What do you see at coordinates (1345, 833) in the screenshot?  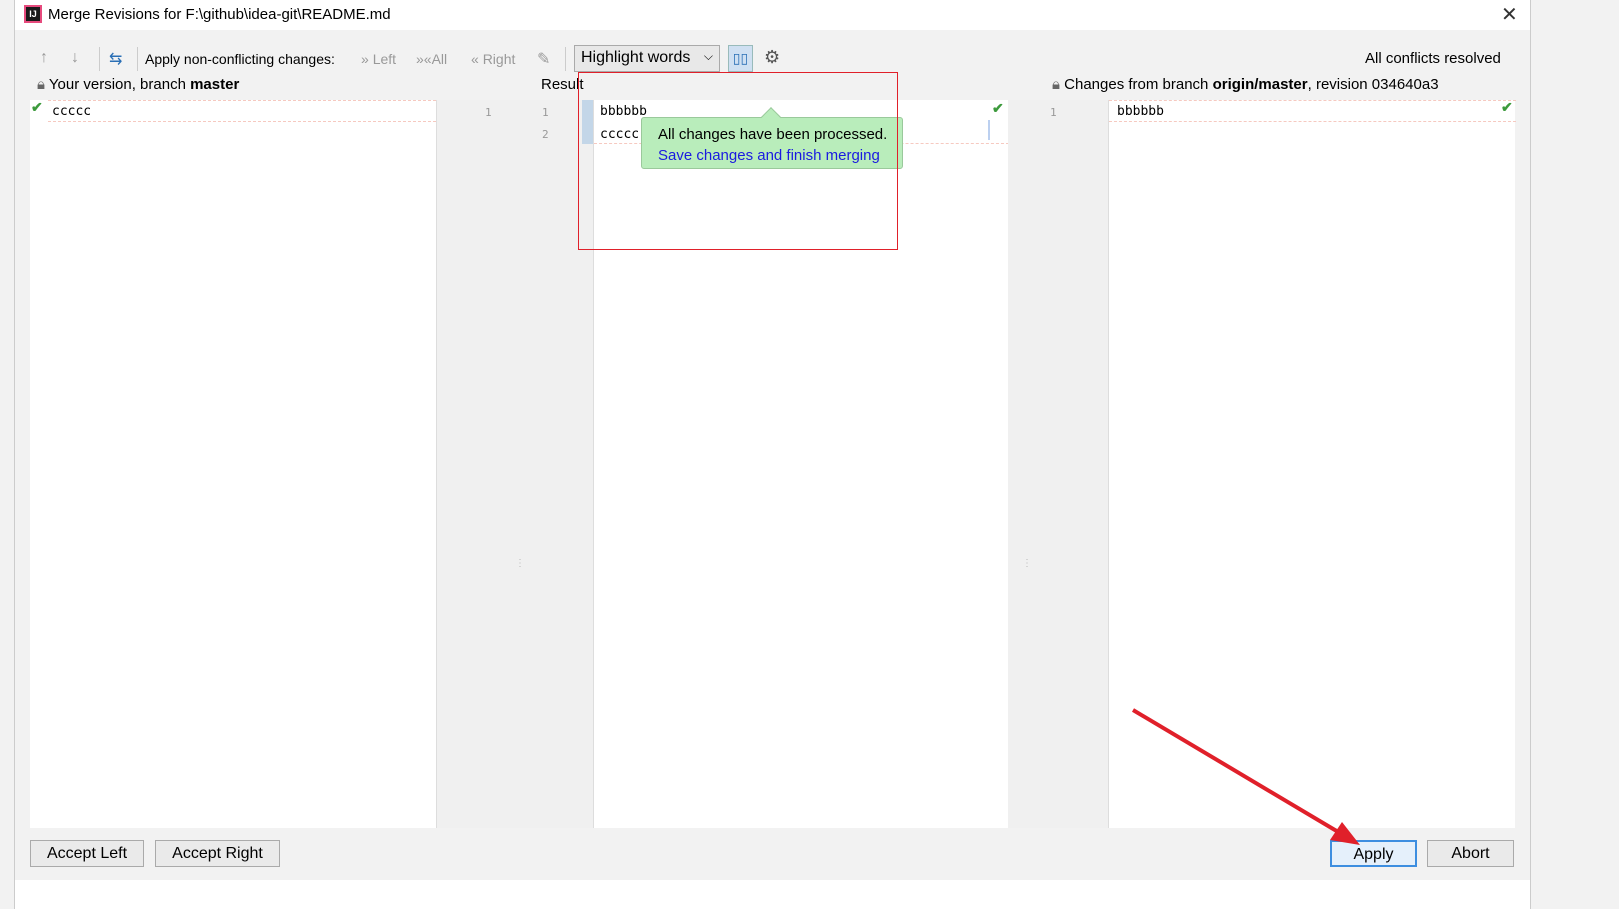 I see `arrow-head` at bounding box center [1345, 833].